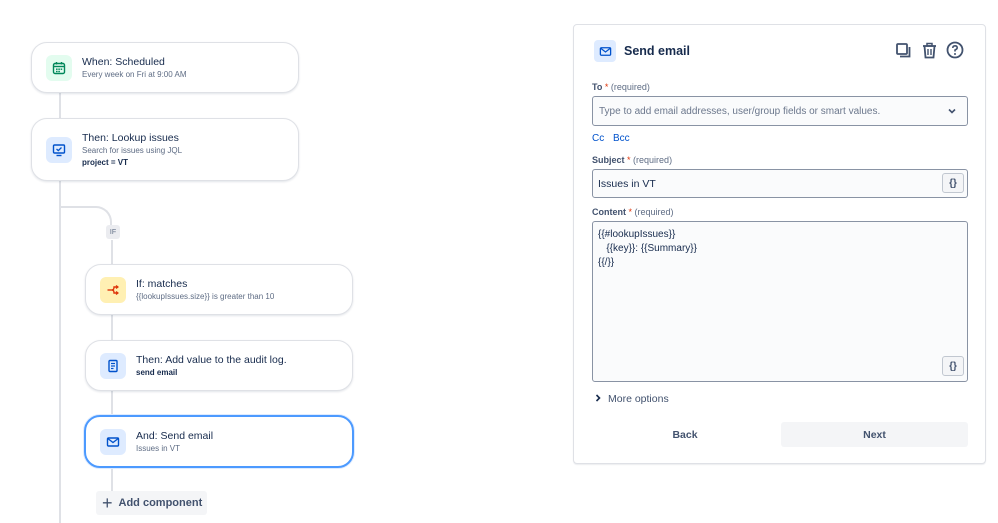 The width and height of the screenshot is (998, 523). Describe the element at coordinates (955, 50) in the screenshot. I see `help-icon` at that location.